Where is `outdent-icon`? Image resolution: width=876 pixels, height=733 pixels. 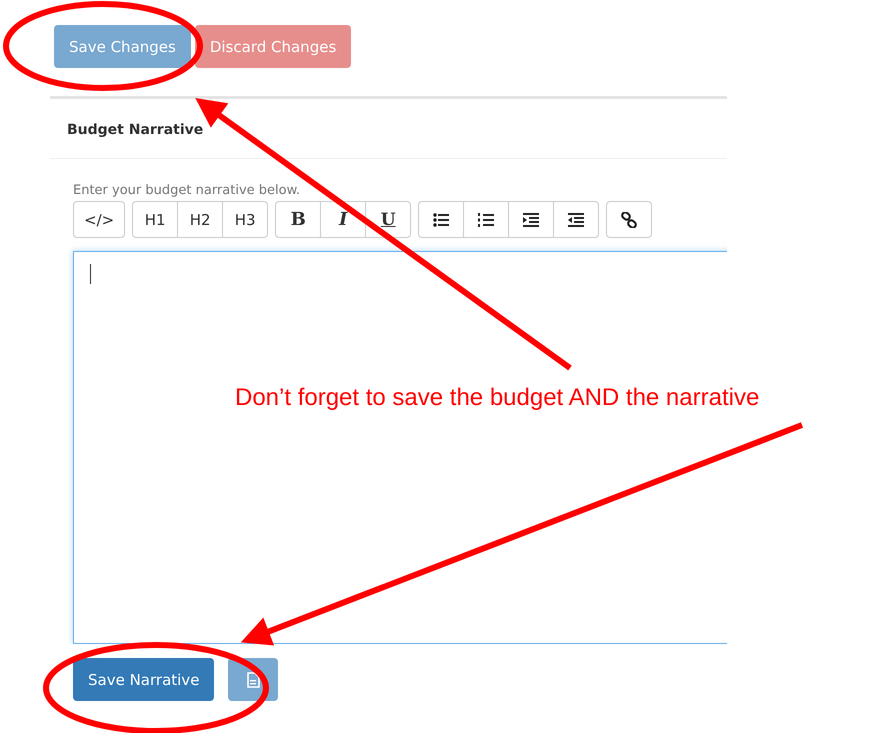
outdent-icon is located at coordinates (576, 220).